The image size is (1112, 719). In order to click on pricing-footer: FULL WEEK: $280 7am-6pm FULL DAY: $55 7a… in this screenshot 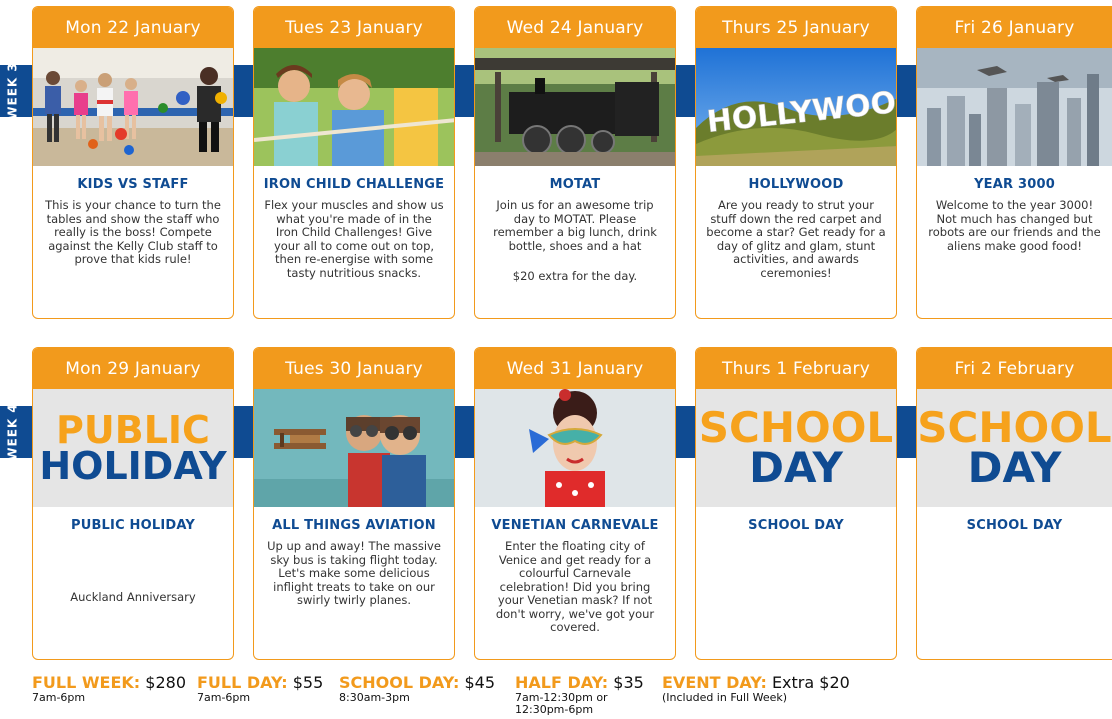, I will do `click(572, 696)`.